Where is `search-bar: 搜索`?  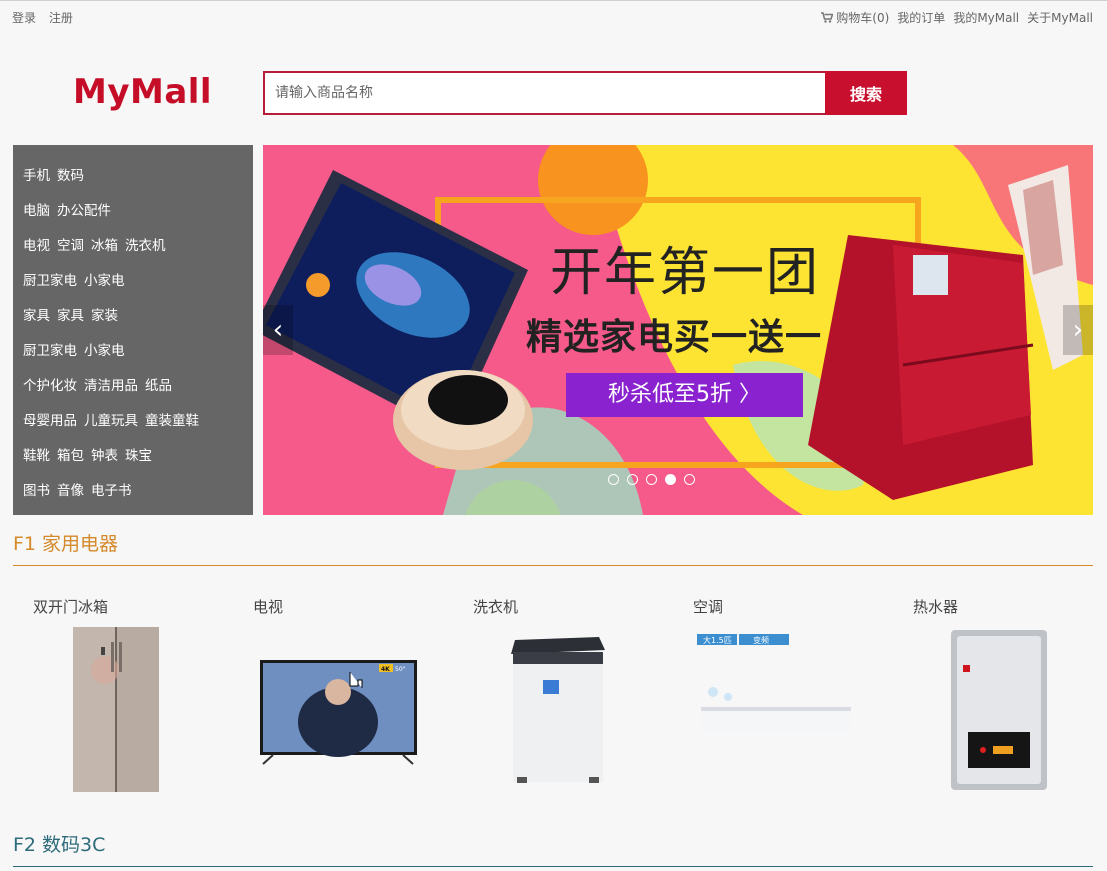
search-bar: 搜索 is located at coordinates (585, 93).